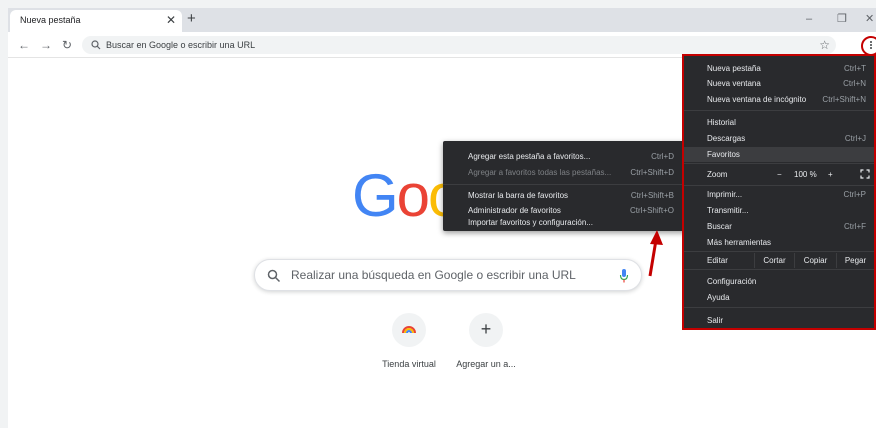 This screenshot has width=876, height=428. What do you see at coordinates (652, 195) in the screenshot?
I see `submenu-item-shortcut: Ctrl+Shift+B` at bounding box center [652, 195].